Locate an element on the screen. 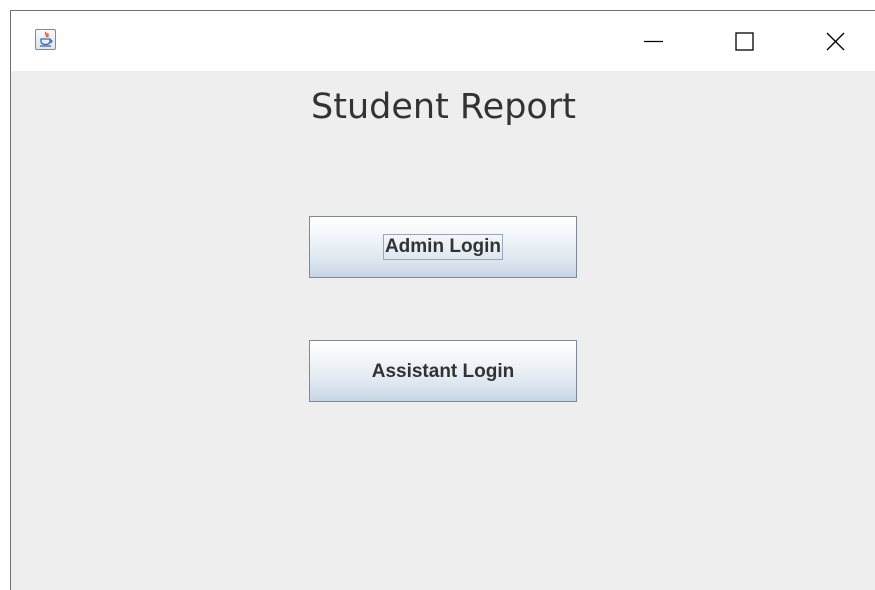 This screenshot has width=875, height=590. admin-login-label: Admin Login is located at coordinates (443, 247).